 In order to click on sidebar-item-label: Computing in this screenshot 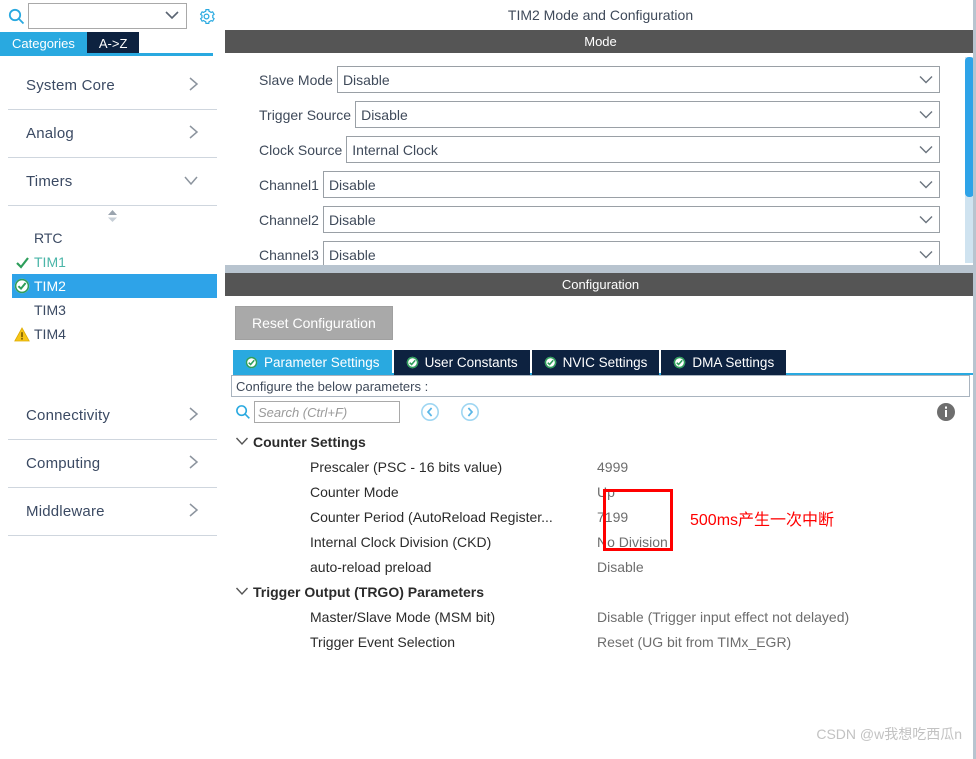, I will do `click(63, 463)`.